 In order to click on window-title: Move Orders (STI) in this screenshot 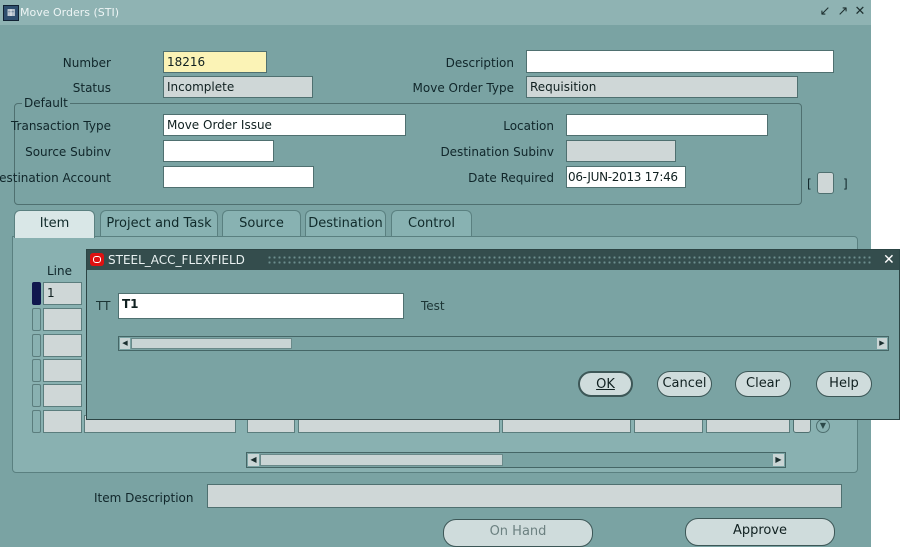, I will do `click(70, 12)`.